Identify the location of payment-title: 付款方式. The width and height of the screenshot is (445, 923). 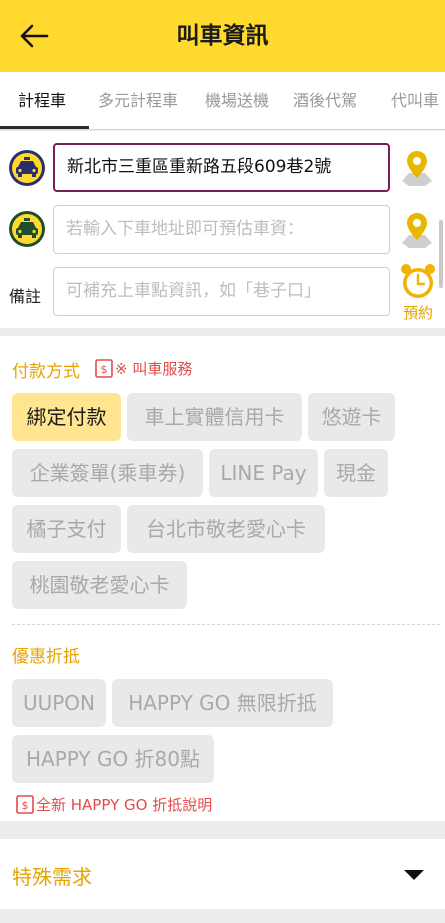
(46, 372).